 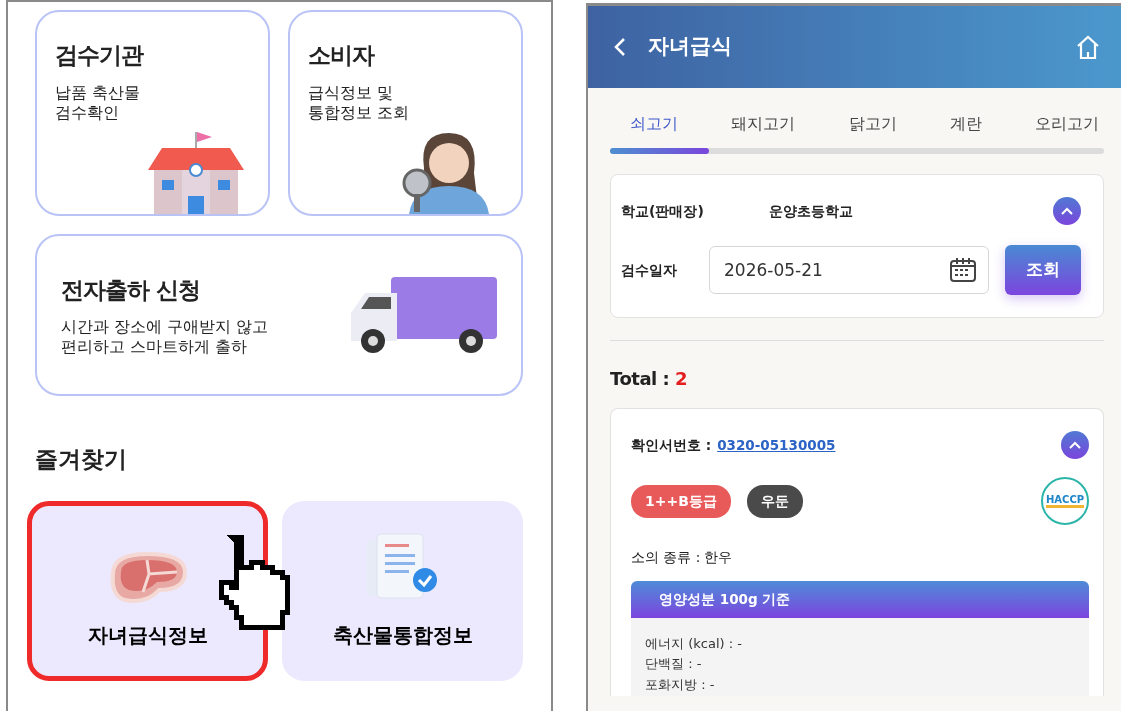 What do you see at coordinates (849, 270) in the screenshot?
I see `date-field: 2026-05-21` at bounding box center [849, 270].